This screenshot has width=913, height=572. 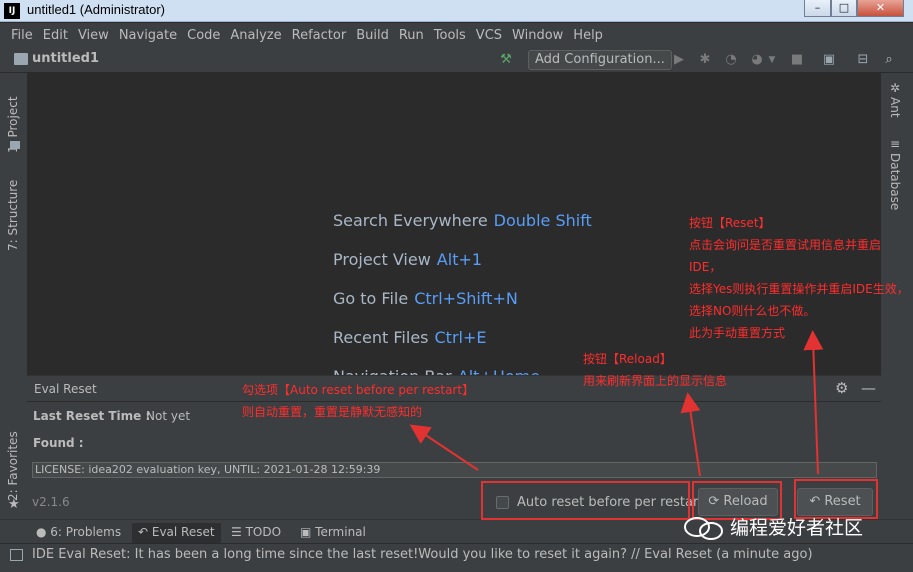 I want to click on annotation-line: 勾选项【Auto reset before per restart】, so click(x=358, y=390).